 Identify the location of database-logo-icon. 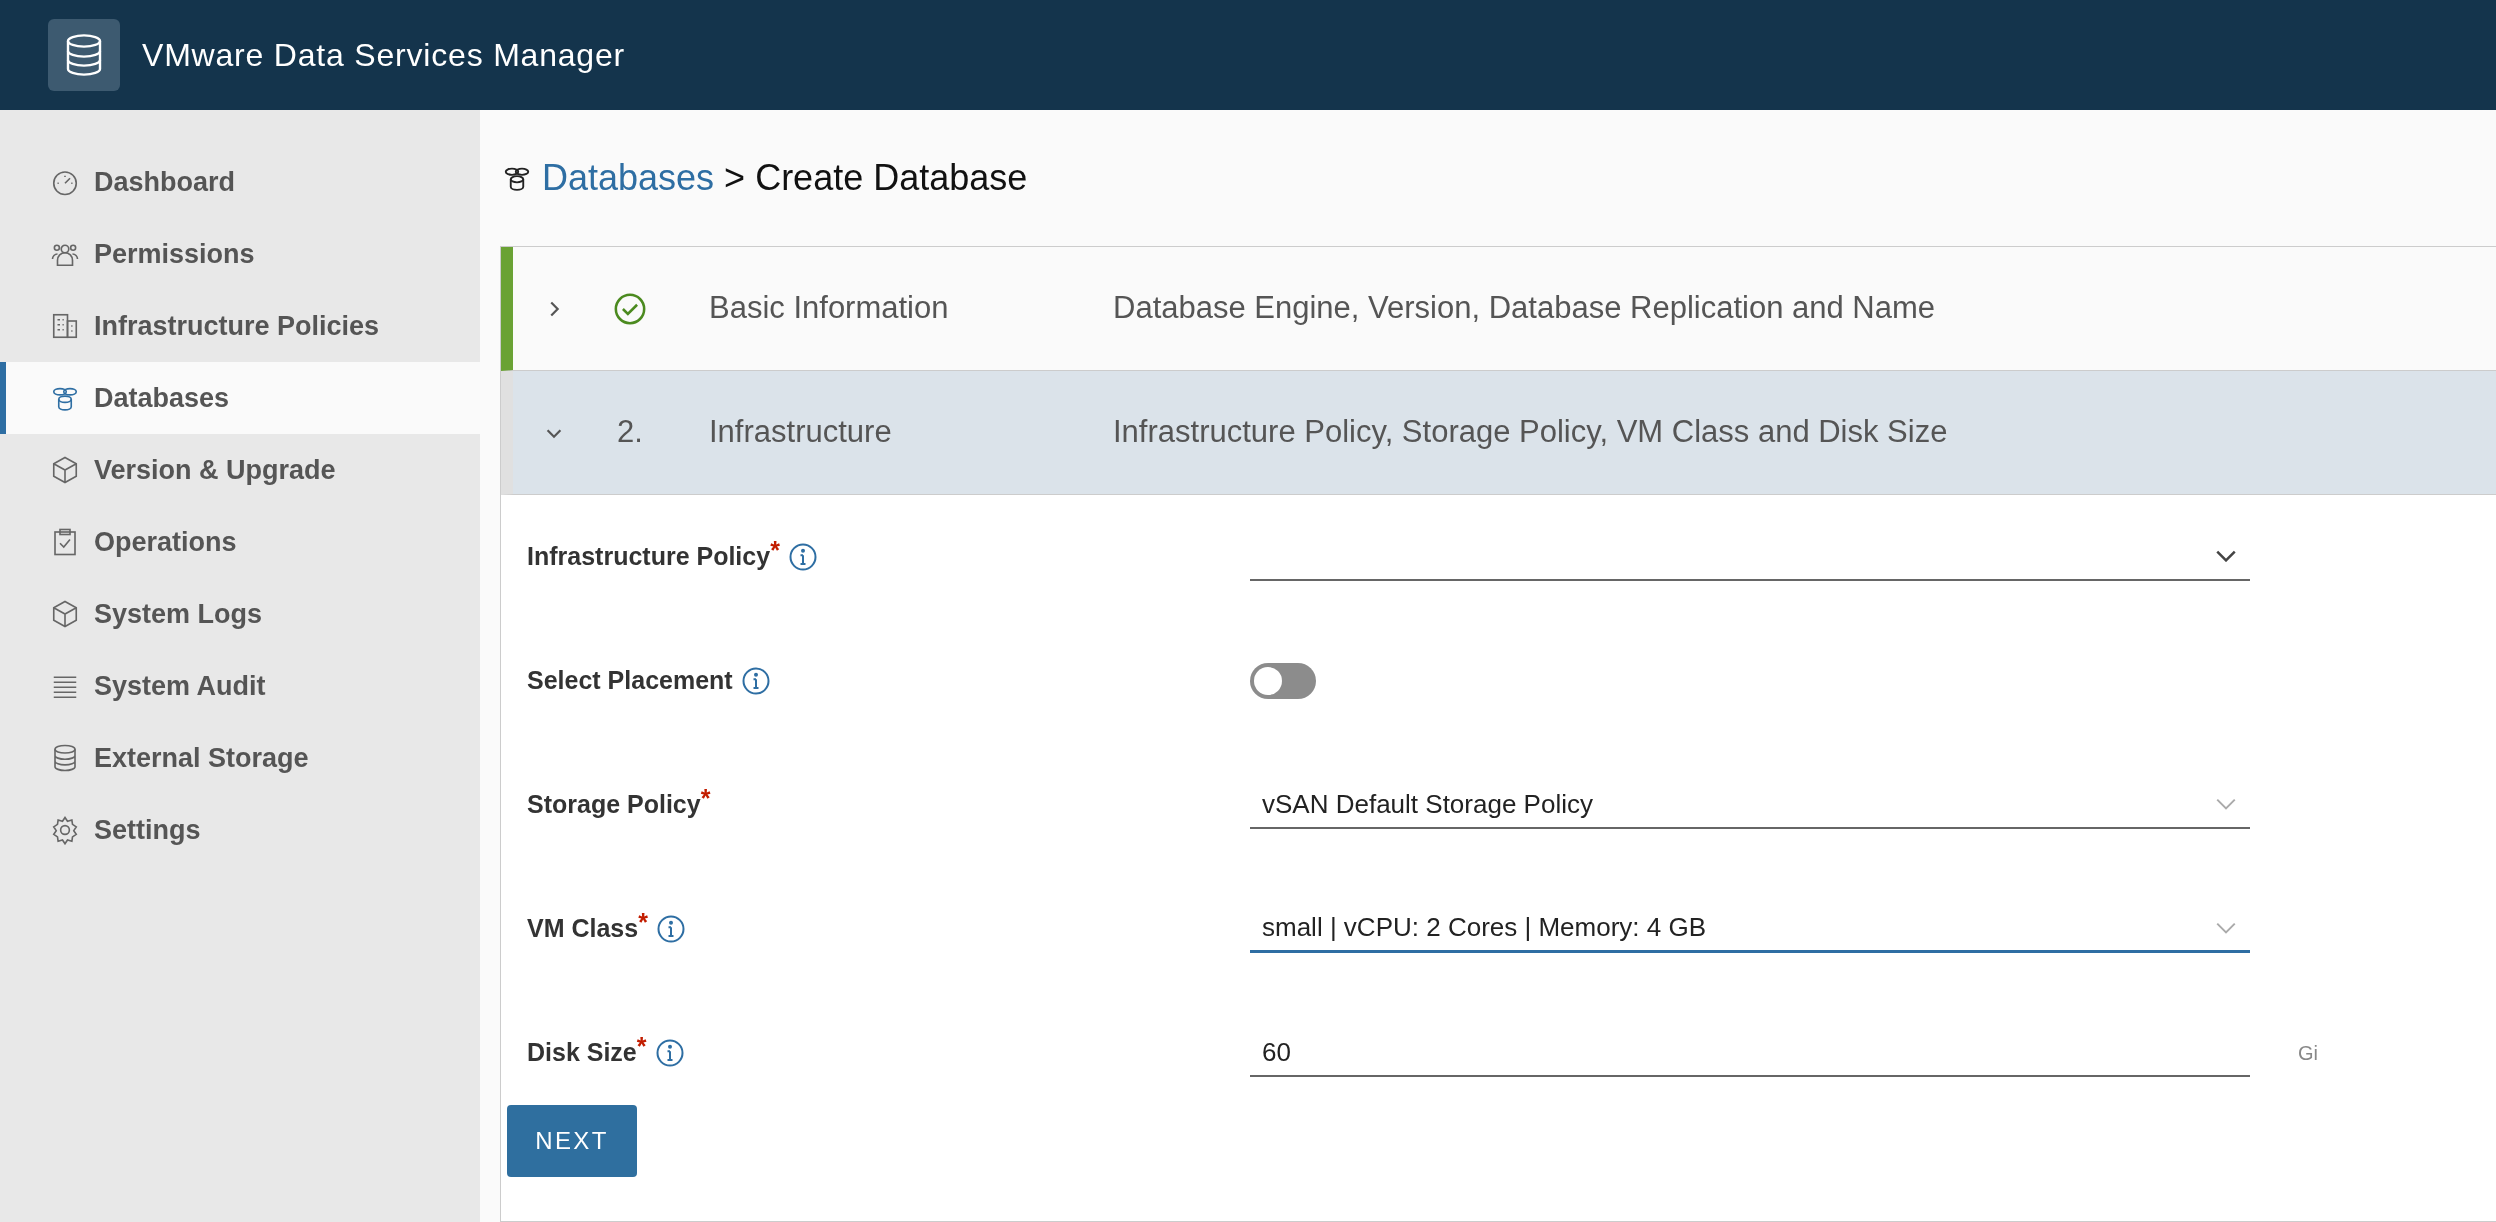
(84, 55).